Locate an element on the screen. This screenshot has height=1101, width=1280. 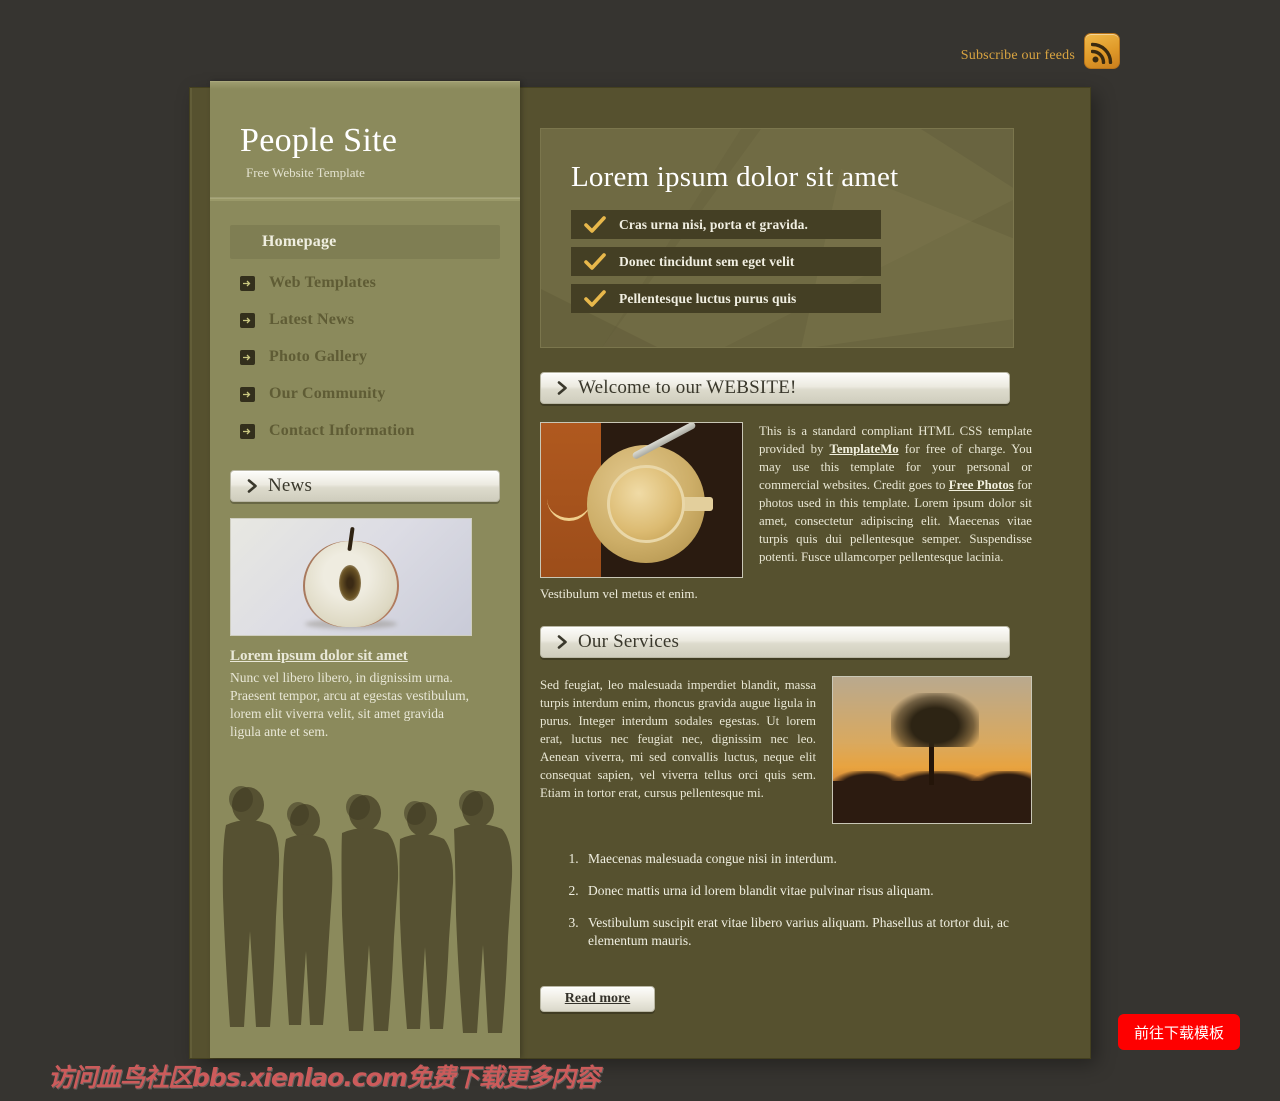
welcome-heading: Welcome to our WEBSITE! is located at coordinates (687, 387).